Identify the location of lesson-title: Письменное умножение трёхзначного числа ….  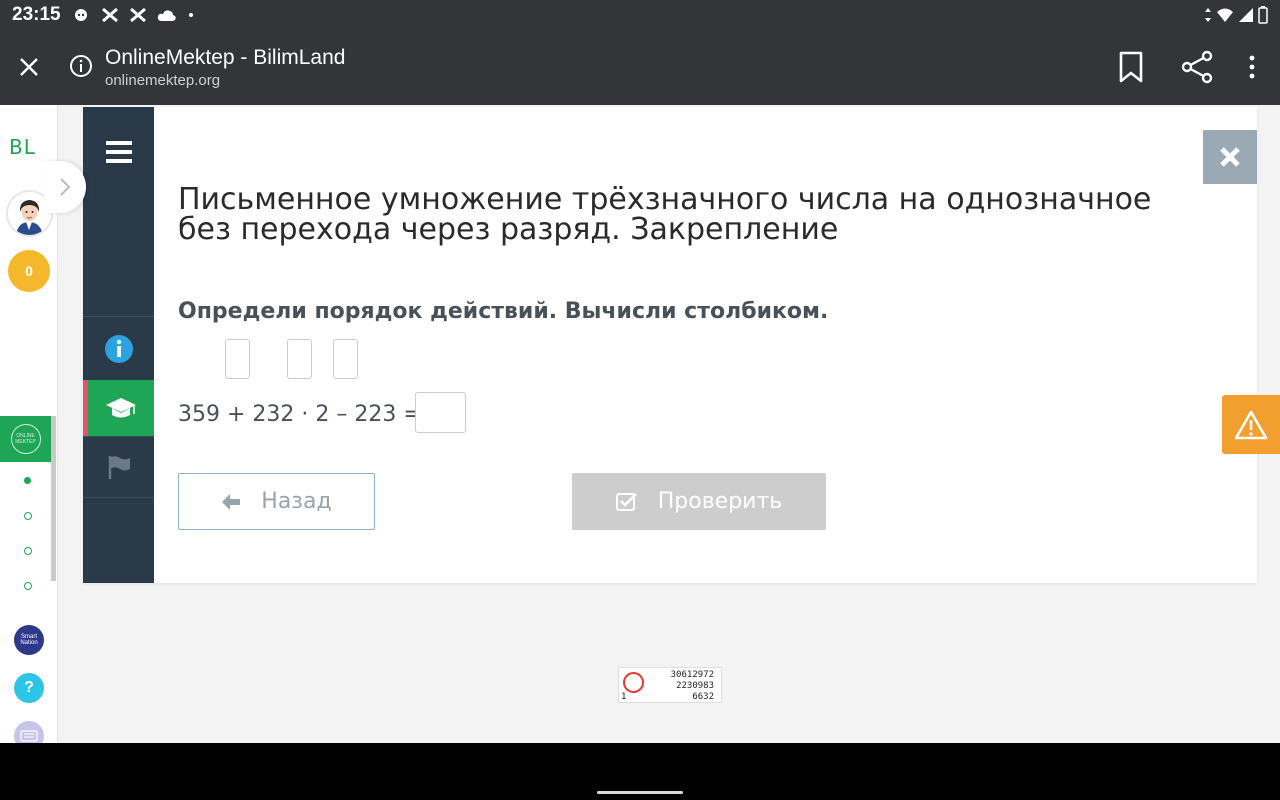
(665, 214).